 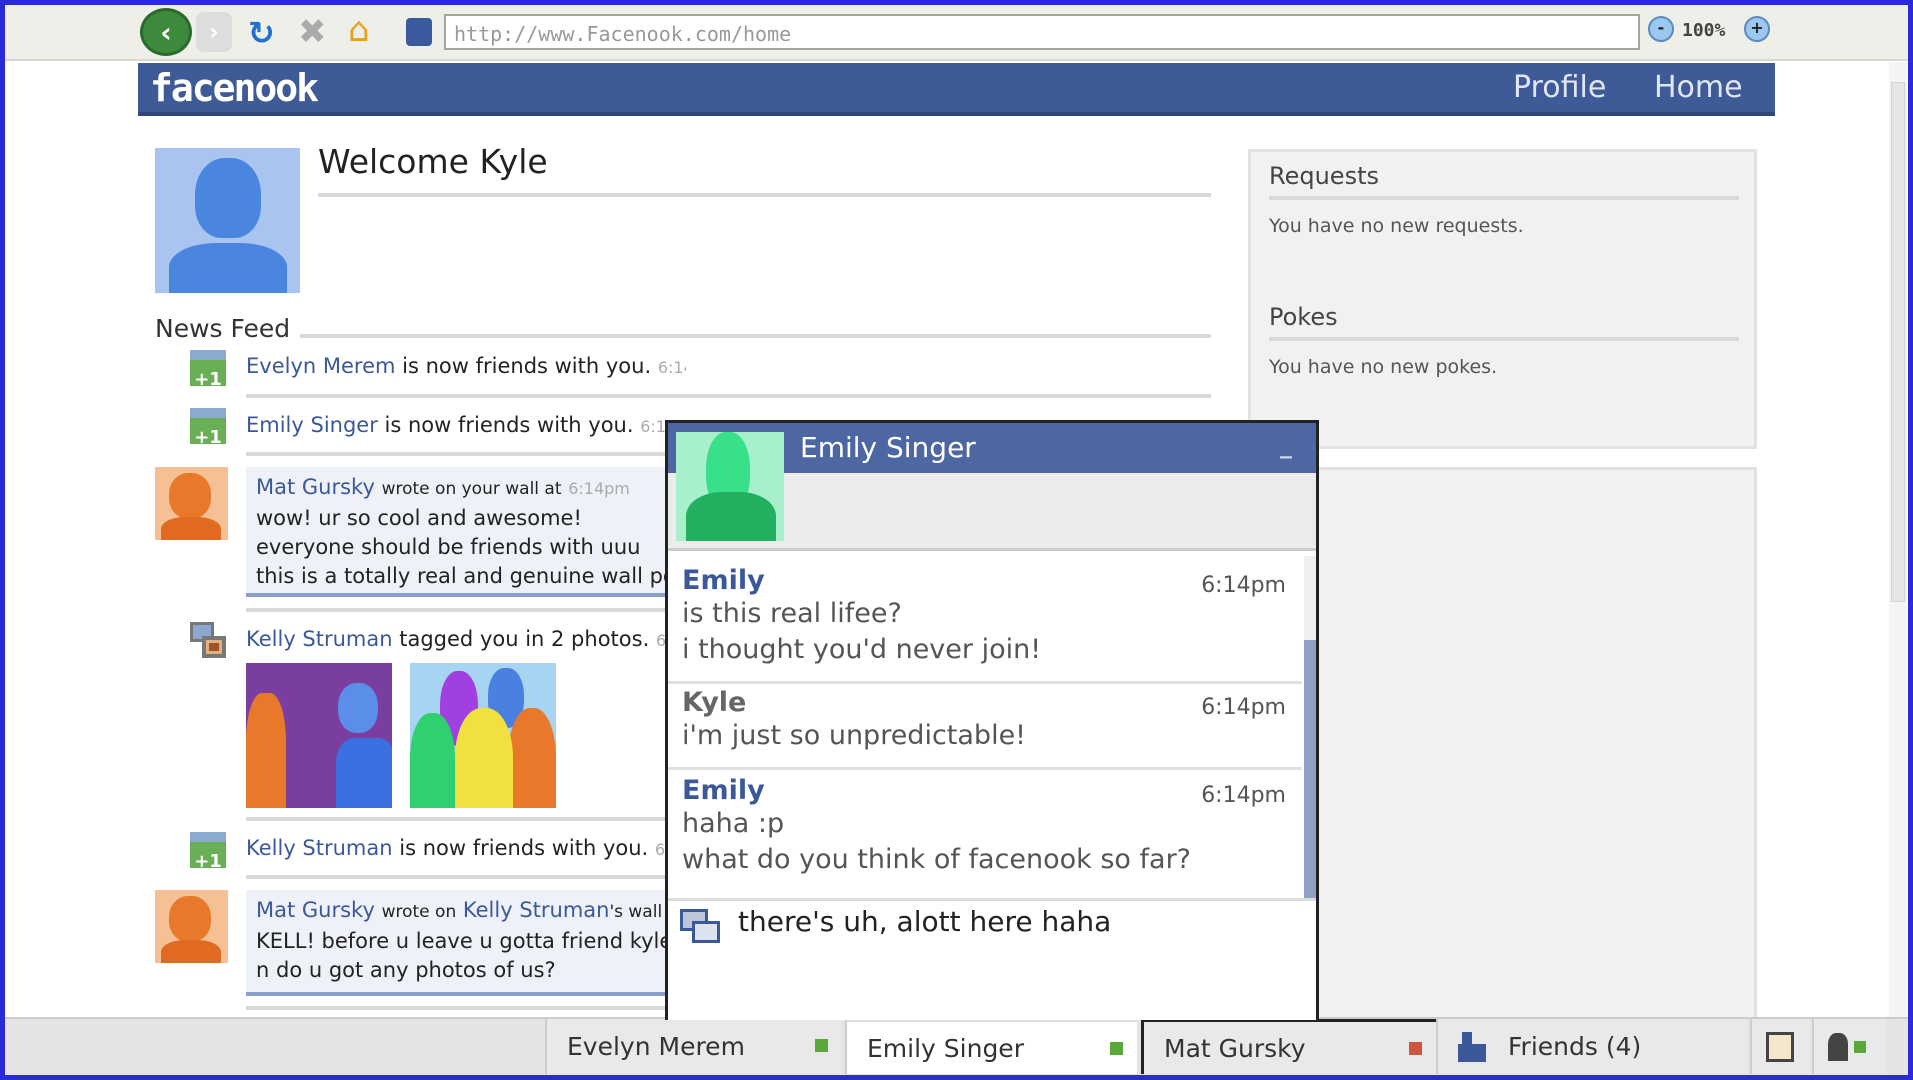 What do you see at coordinates (471, 489) in the screenshot?
I see `feed-text: wrote on your wall at` at bounding box center [471, 489].